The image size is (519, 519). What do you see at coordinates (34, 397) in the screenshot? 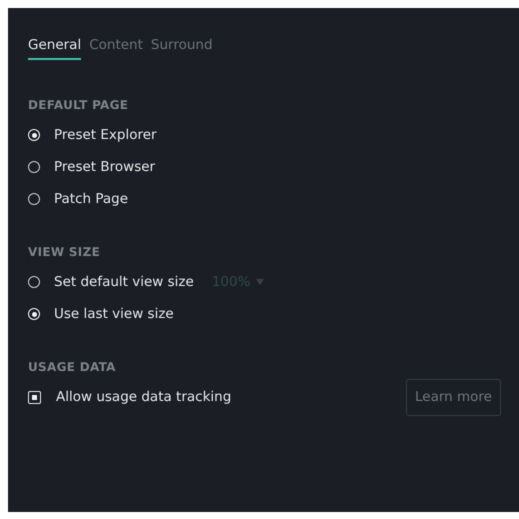
I see `checkbox` at bounding box center [34, 397].